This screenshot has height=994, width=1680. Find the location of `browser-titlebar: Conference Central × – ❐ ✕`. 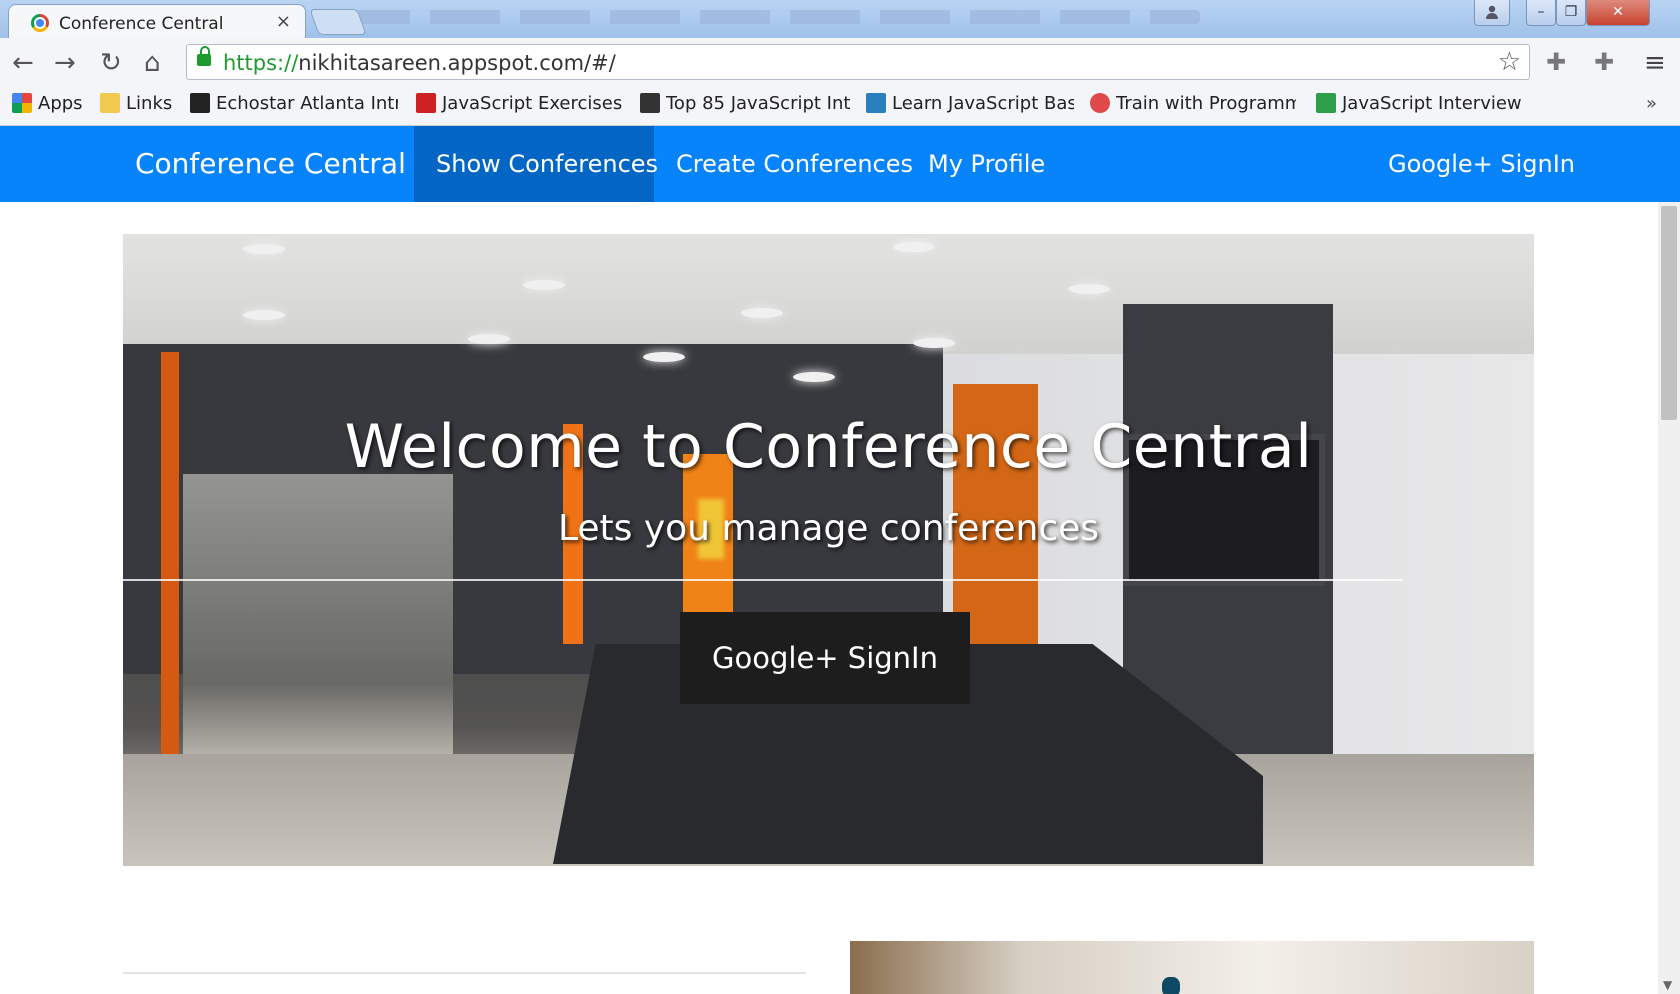

browser-titlebar: Conference Central × – ❐ ✕ is located at coordinates (840, 19).